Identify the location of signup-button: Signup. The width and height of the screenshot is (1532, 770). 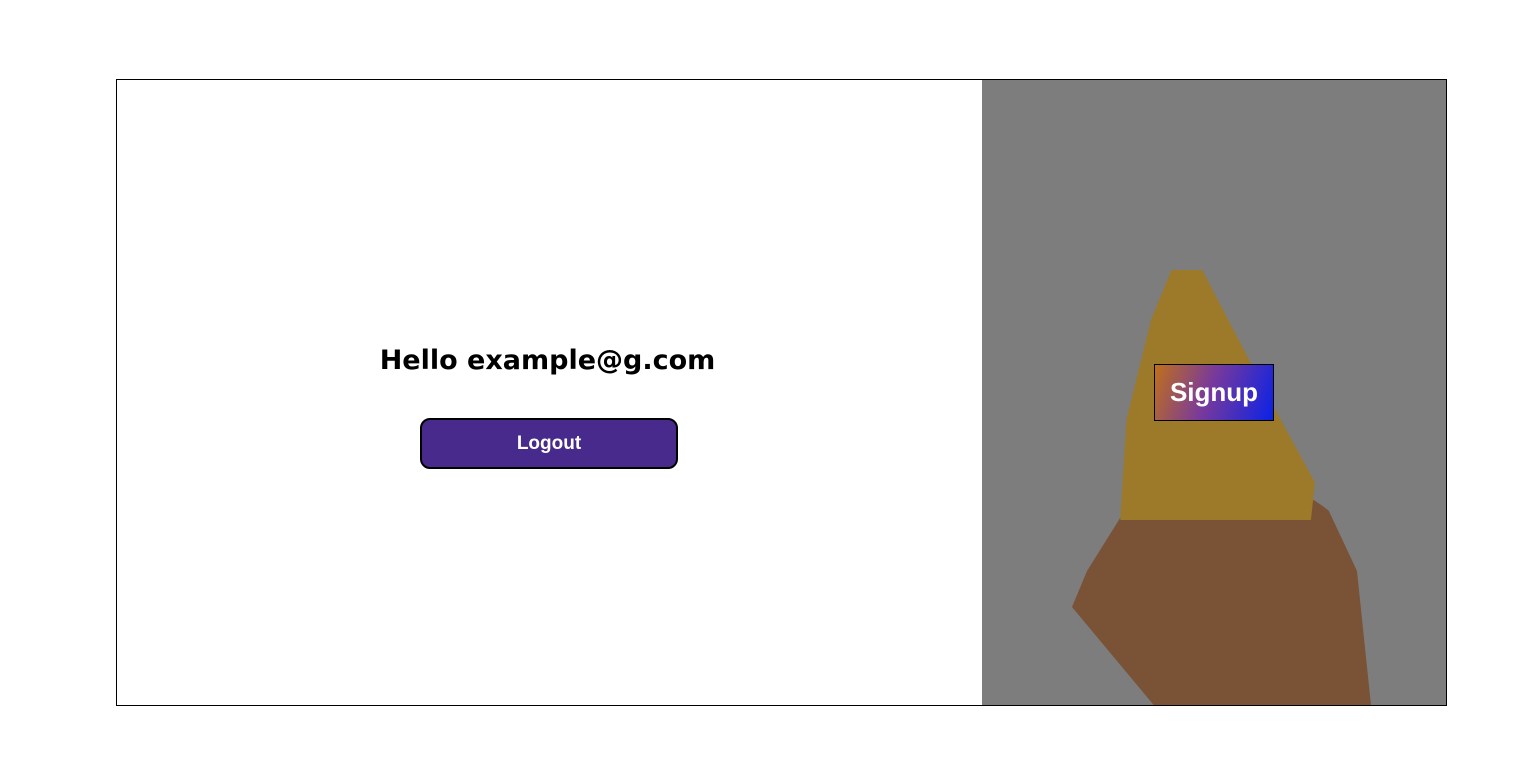
(1214, 392).